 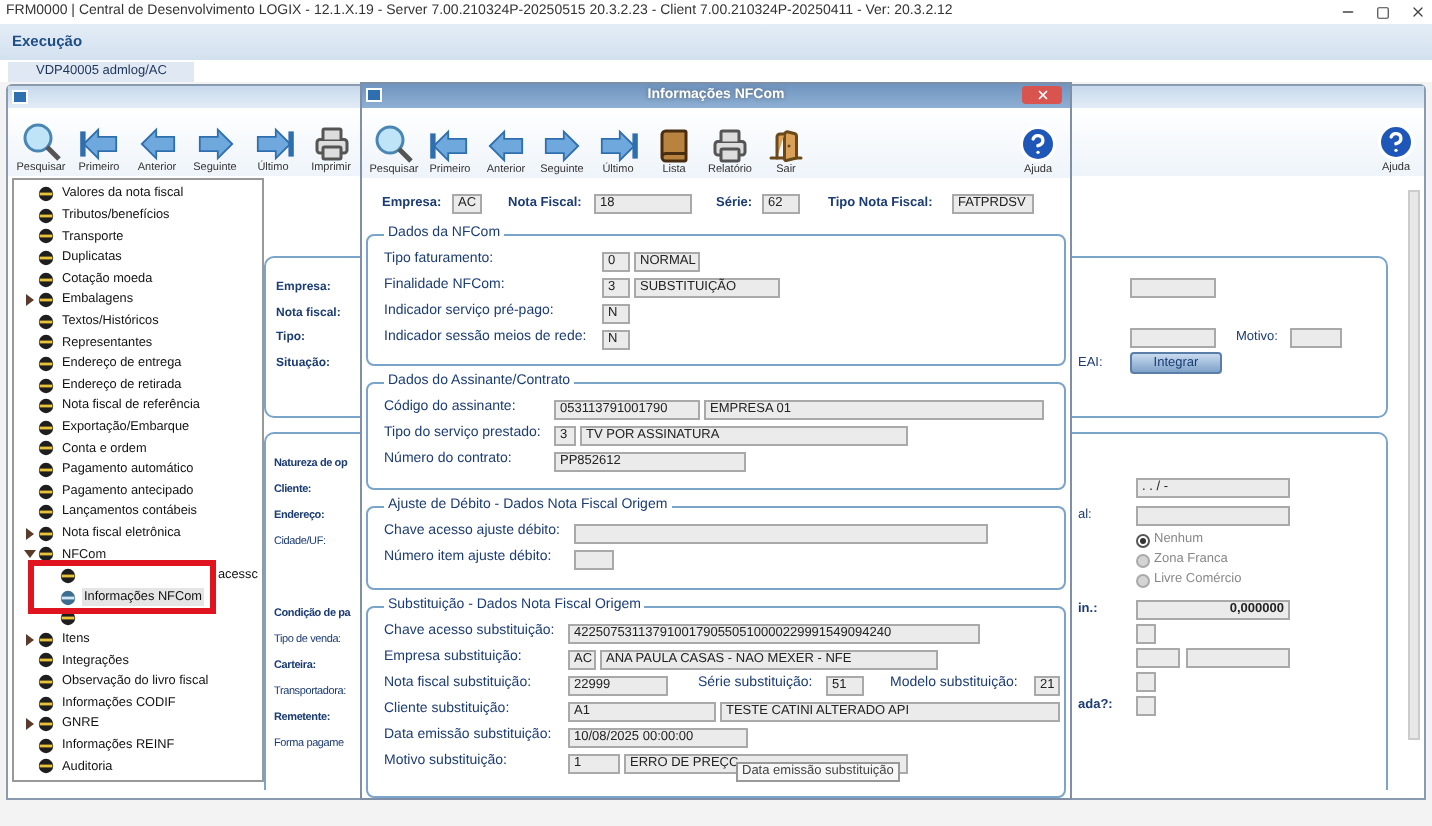 I want to click on maximize-icon, so click(x=1383, y=12).